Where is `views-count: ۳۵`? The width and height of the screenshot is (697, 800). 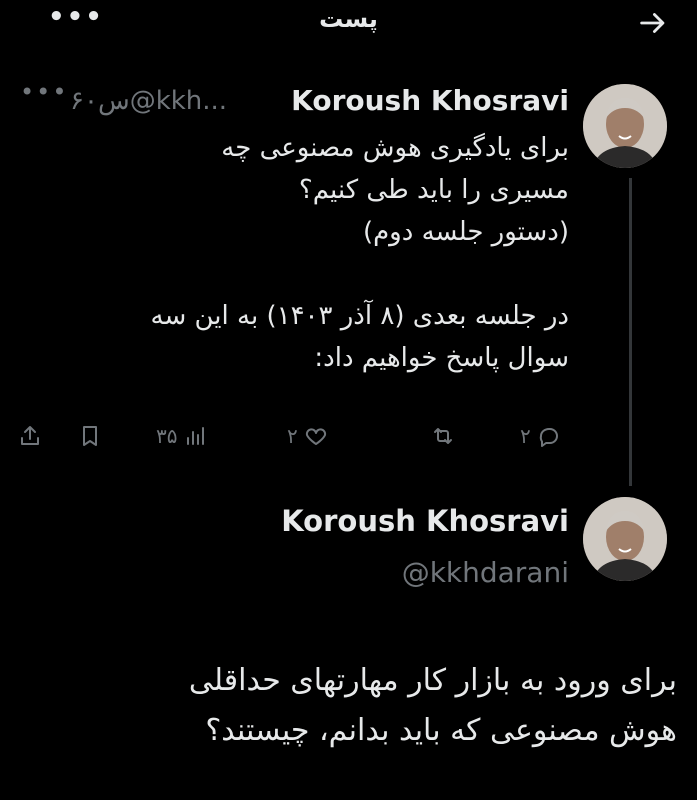 views-count: ۳۵ is located at coordinates (167, 436).